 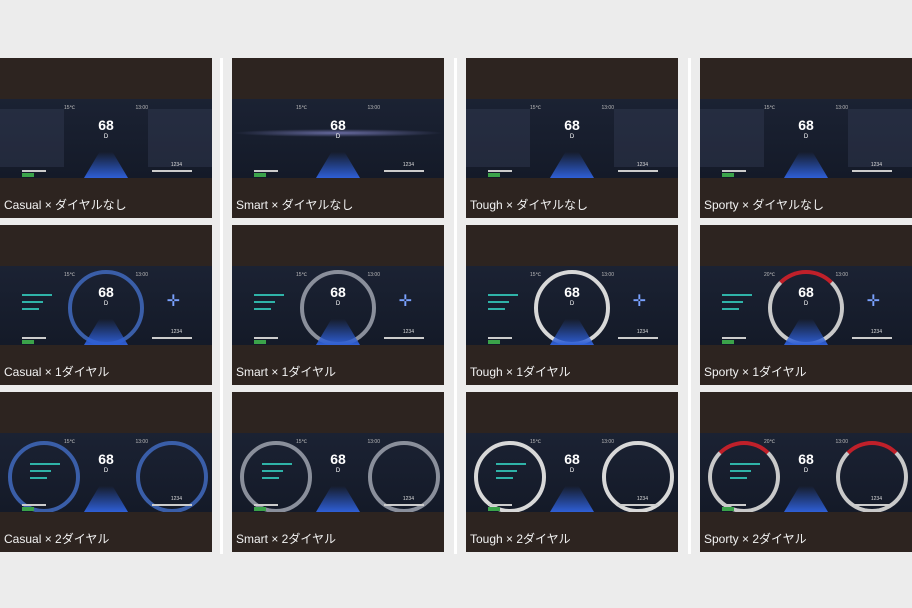 I want to click on meter-screen-preview: 20℃ 13:00 68 D 1234, so click(x=806, y=472).